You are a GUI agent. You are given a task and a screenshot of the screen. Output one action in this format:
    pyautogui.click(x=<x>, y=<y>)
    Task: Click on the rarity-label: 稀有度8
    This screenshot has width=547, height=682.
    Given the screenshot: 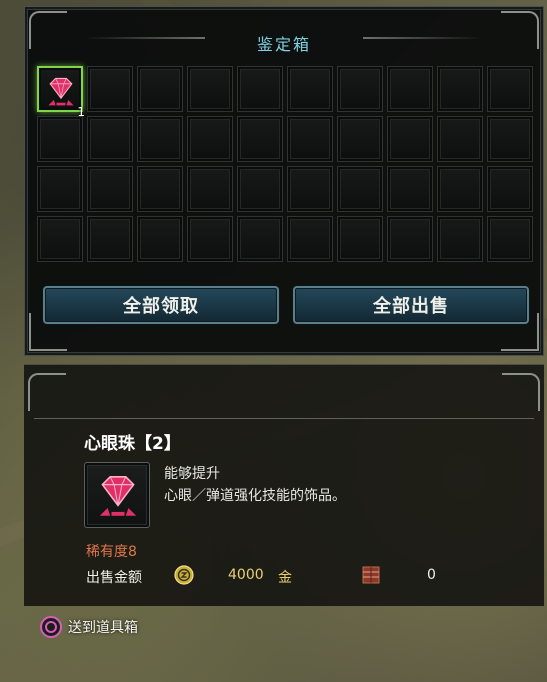 What is the action you would take?
    pyautogui.click(x=111, y=552)
    